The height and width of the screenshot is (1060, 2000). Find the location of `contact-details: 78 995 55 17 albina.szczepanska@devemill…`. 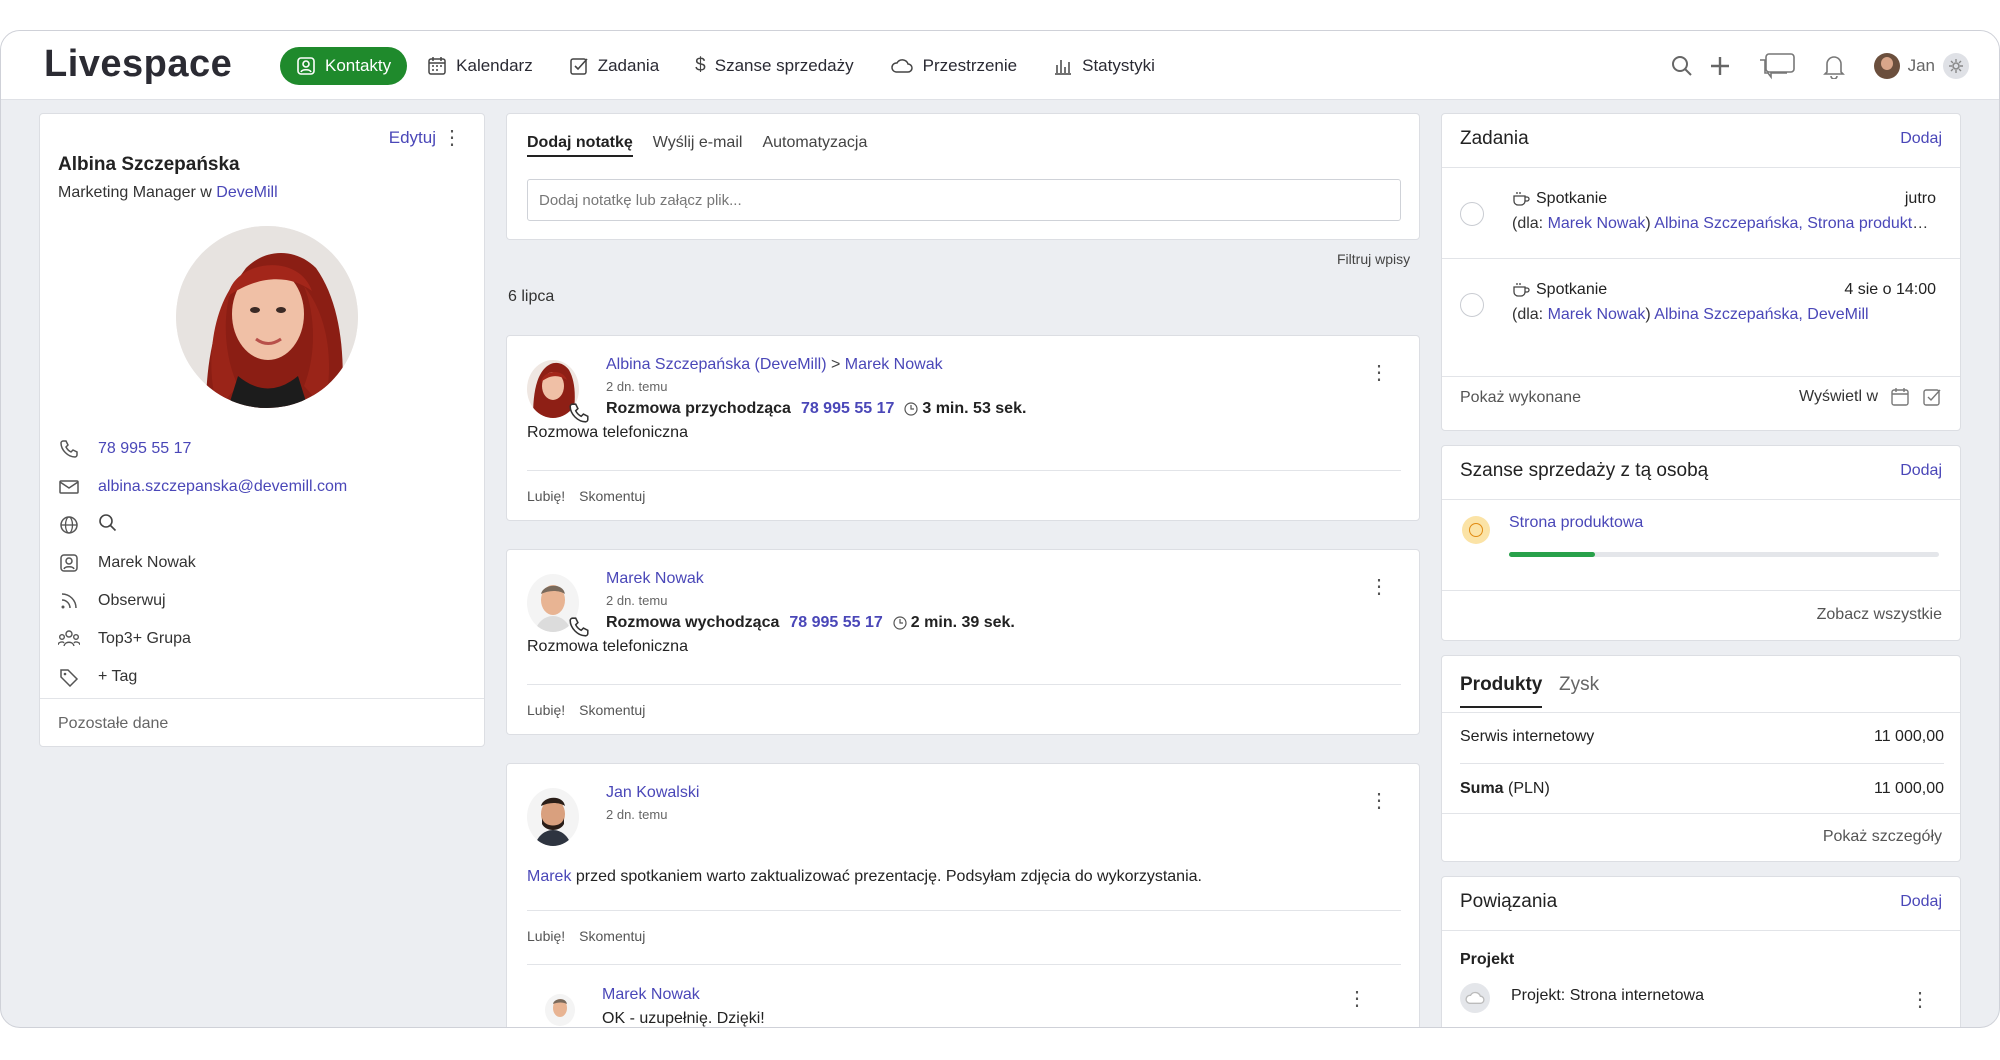

contact-details: 78 995 55 17 albina.szczepanska@devemill… is located at coordinates (263, 563).